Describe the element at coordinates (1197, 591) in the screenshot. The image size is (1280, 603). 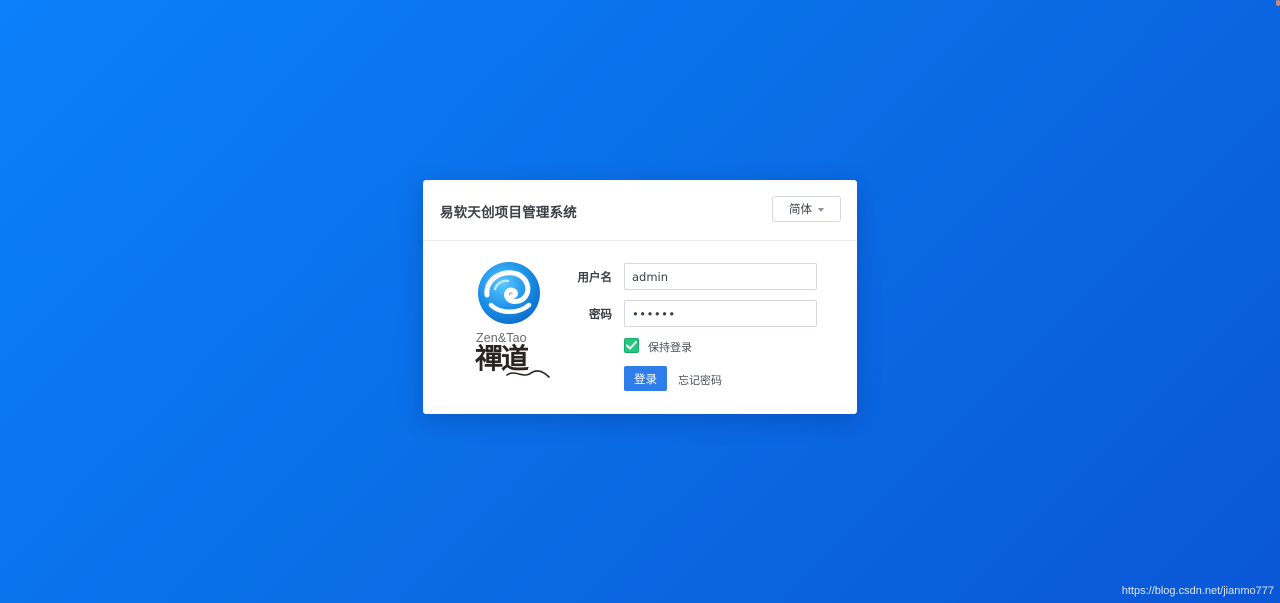
I see `source-watermark: https://blog.csdn.net/jianmo777` at that location.